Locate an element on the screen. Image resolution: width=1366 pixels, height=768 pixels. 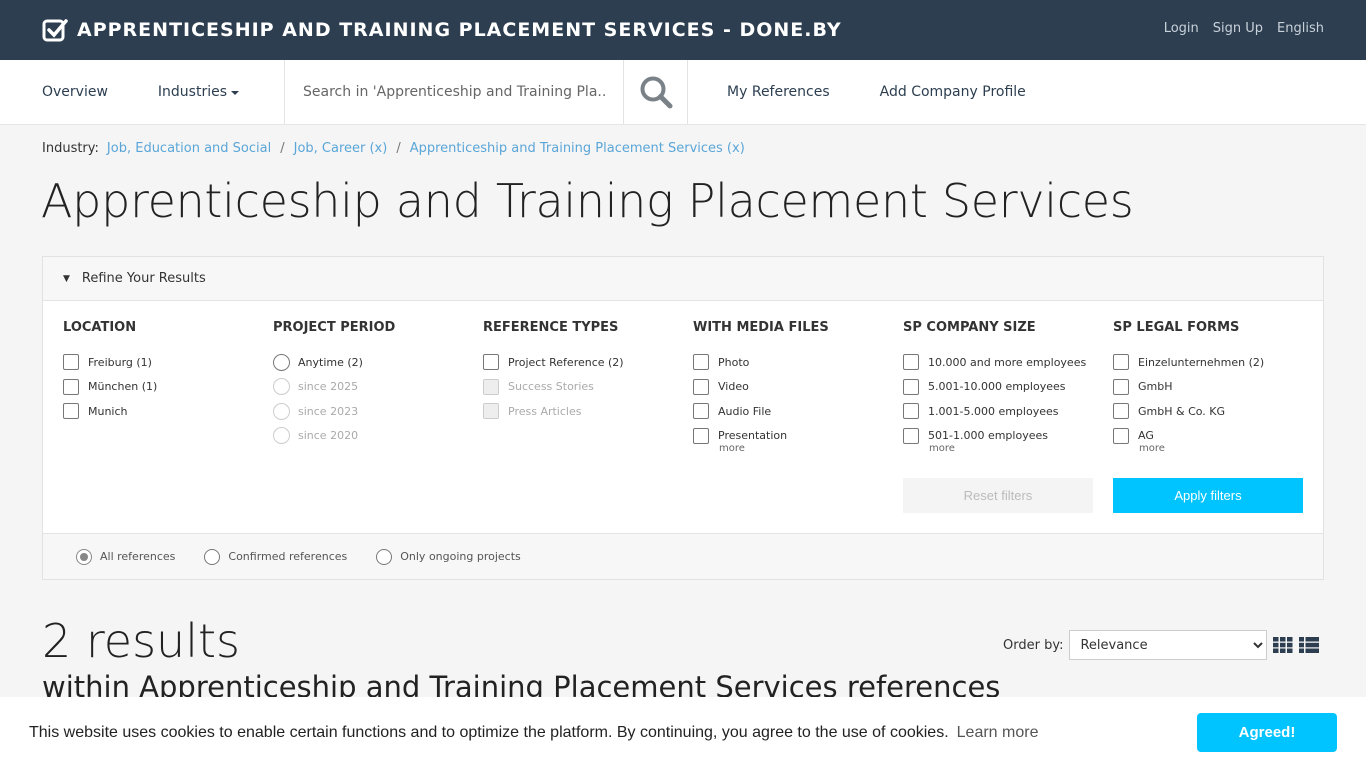
filter-option: since 2020 is located at coordinates (378, 436).